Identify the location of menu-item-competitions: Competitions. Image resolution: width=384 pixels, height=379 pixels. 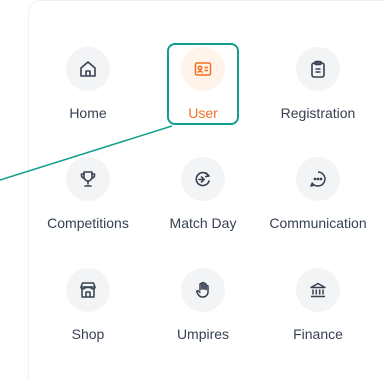
(88, 207).